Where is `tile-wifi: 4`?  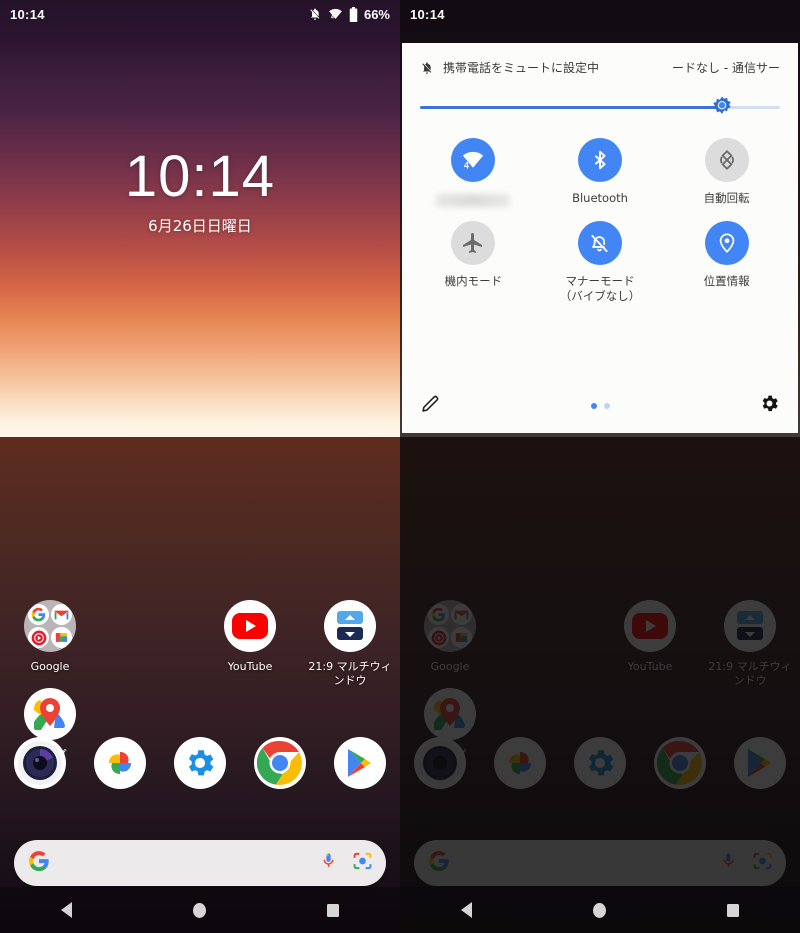 tile-wifi: 4 is located at coordinates (473, 167).